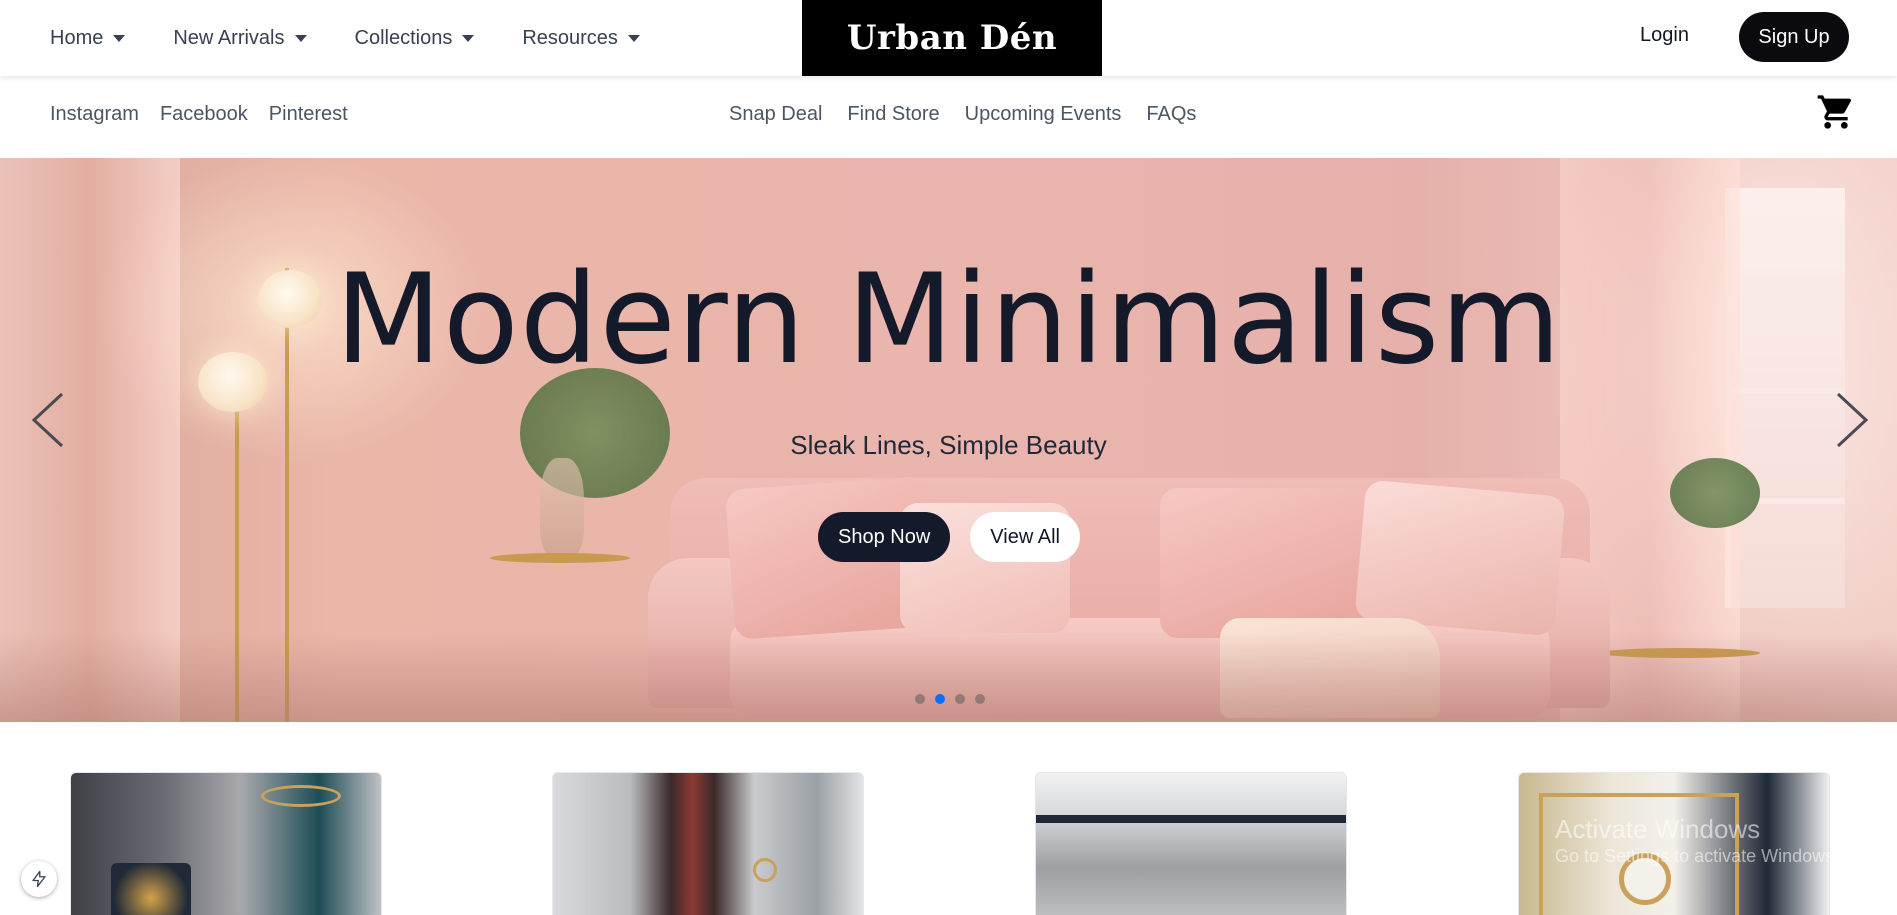  What do you see at coordinates (1715, 493) in the screenshot?
I see `plant-decor` at bounding box center [1715, 493].